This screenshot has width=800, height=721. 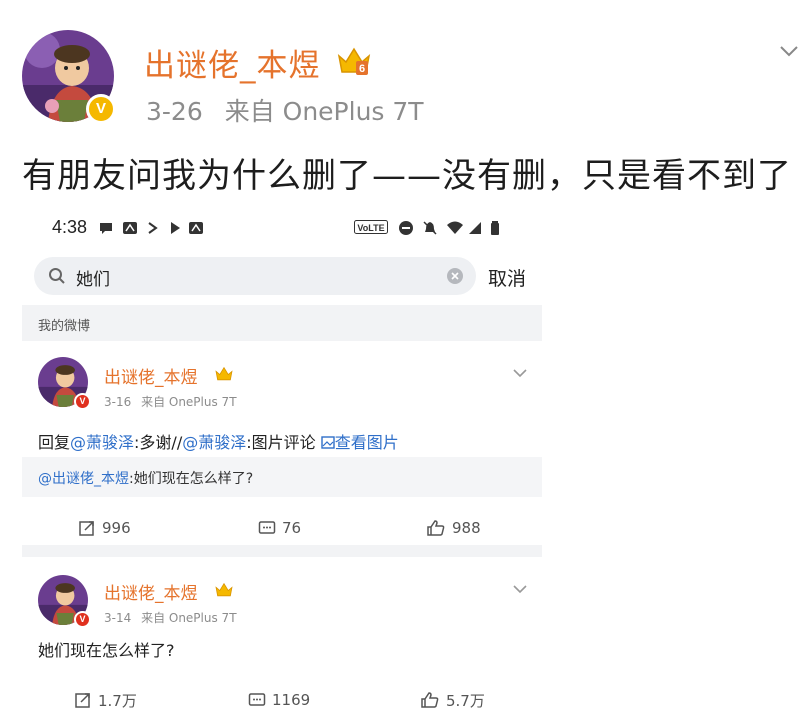 What do you see at coordinates (146, 479) in the screenshot?
I see `quote-text: @出谜佬_本煜:她们现在怎么样了?` at bounding box center [146, 479].